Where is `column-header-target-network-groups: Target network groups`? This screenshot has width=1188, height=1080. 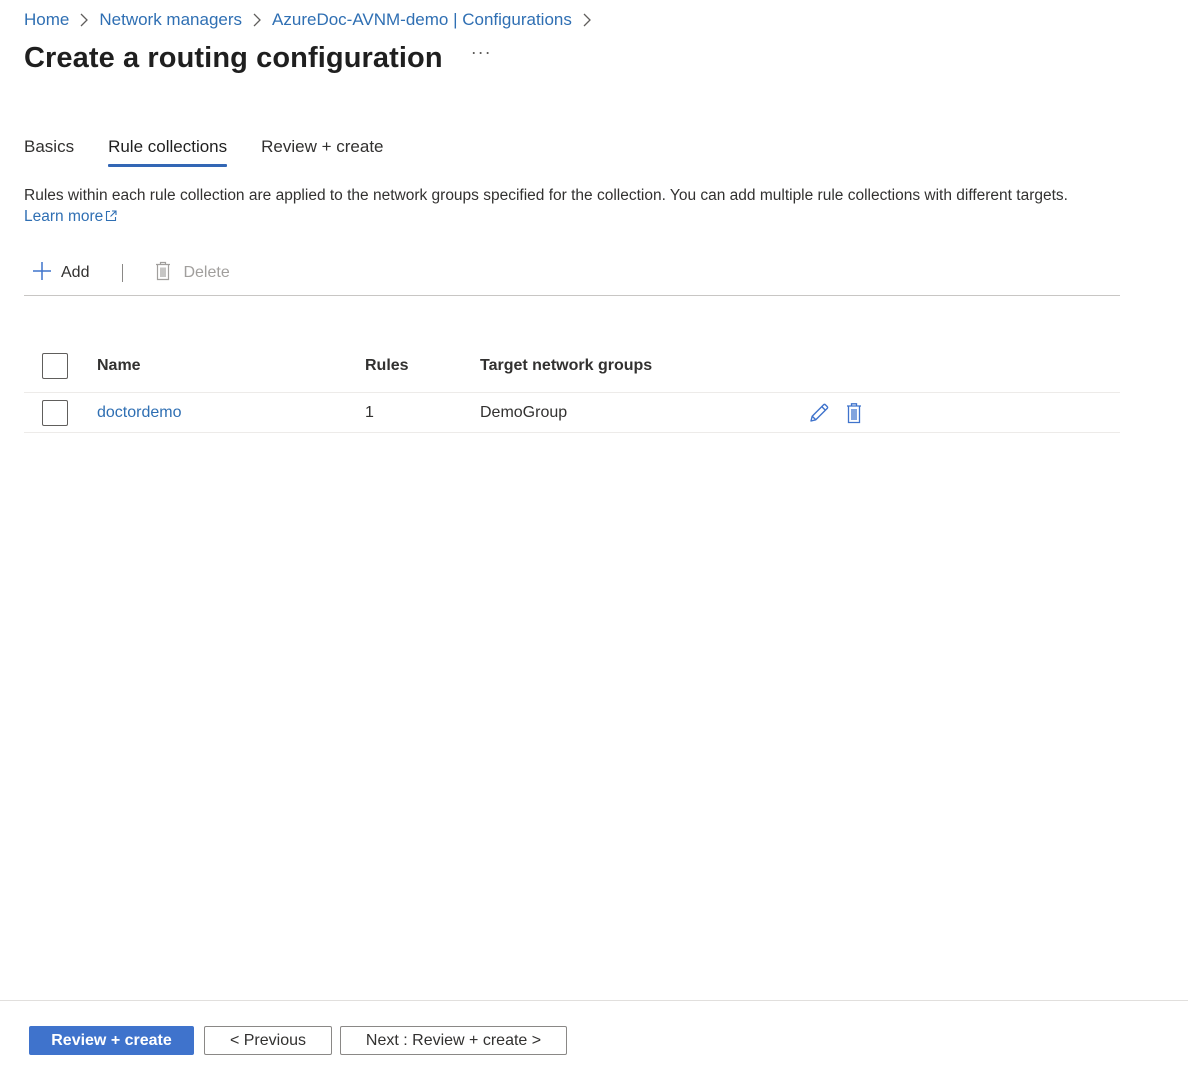 column-header-target-network-groups: Target network groups is located at coordinates (566, 366).